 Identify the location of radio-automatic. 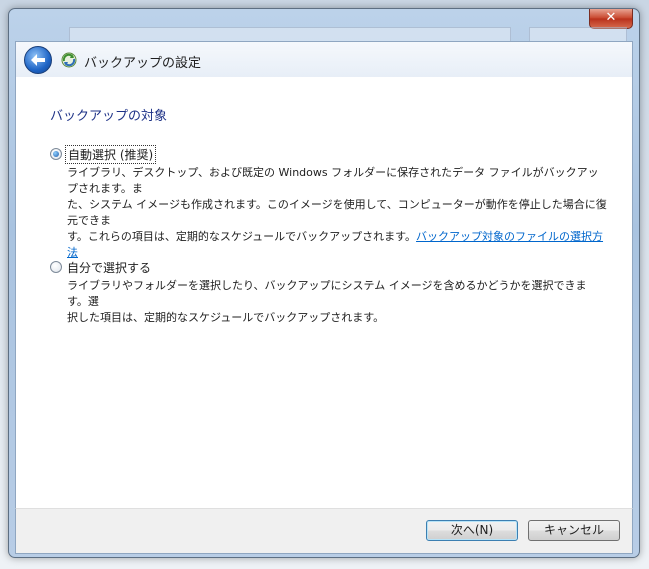
(56, 154).